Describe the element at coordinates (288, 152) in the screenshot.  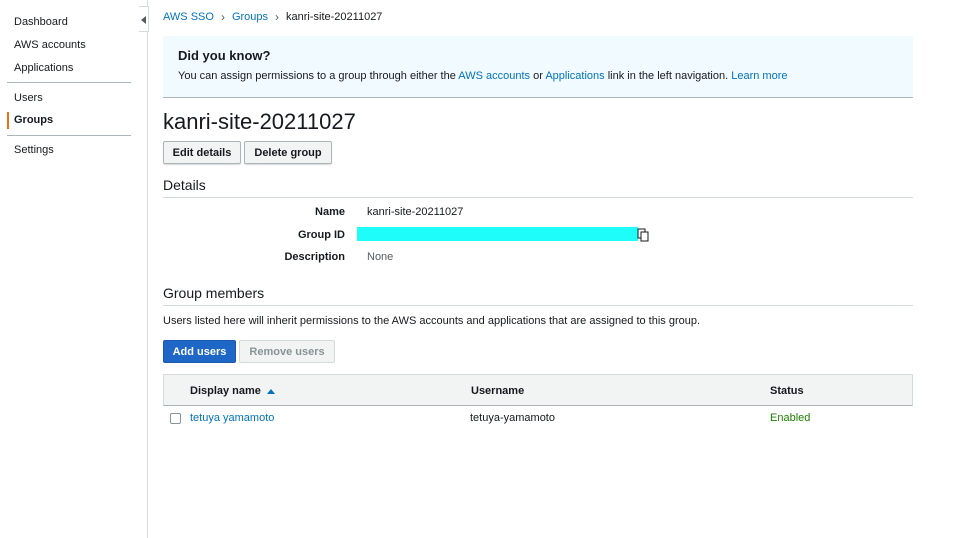
I see `delete-group-button: Delete group` at that location.